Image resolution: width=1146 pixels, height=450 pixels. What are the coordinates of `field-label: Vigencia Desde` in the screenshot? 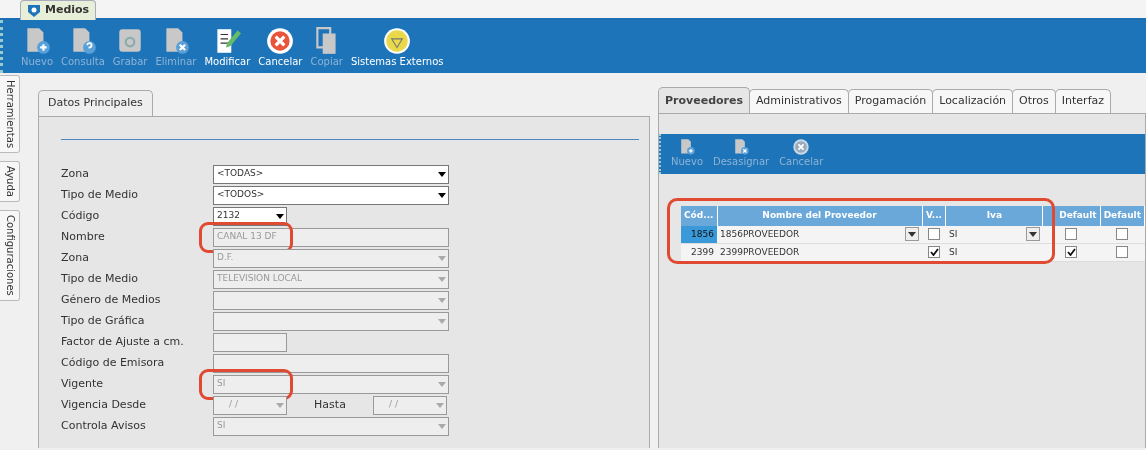 It's located at (104, 404).